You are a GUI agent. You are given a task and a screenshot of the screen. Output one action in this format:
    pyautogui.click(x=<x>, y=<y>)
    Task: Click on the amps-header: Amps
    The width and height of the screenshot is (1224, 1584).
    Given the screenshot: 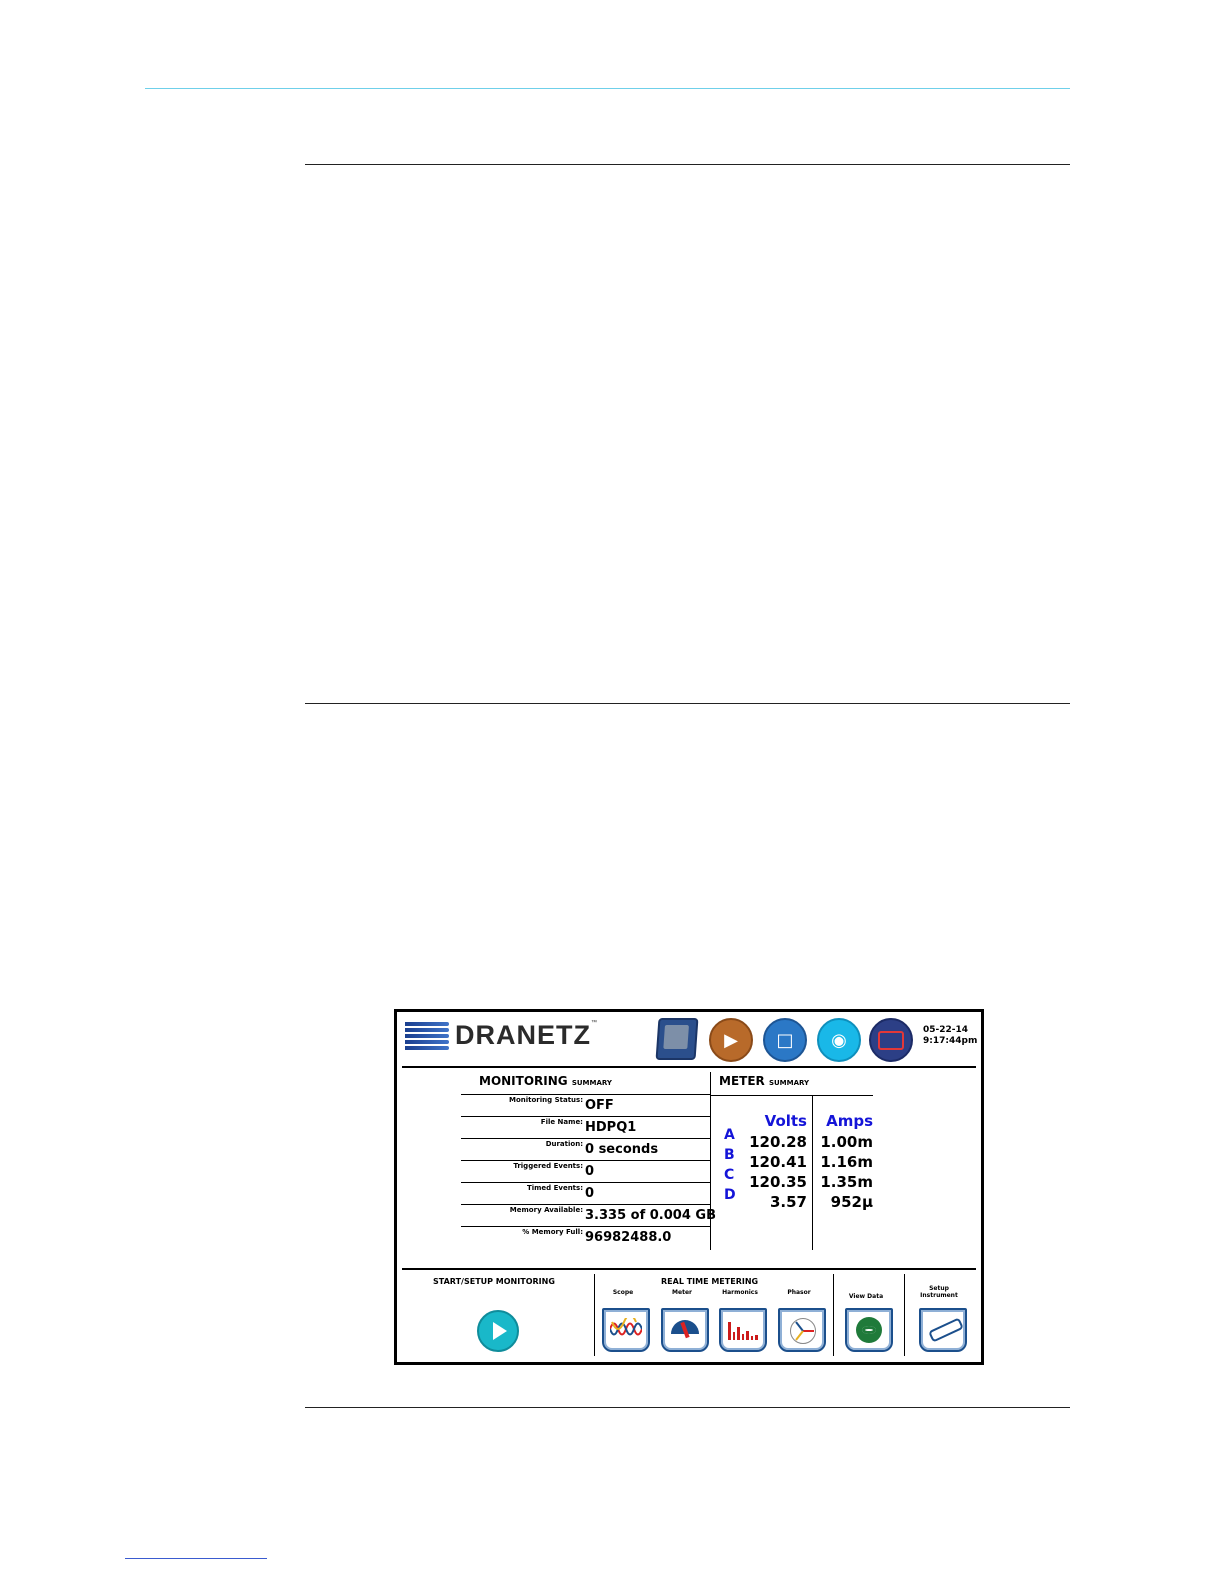 What is the action you would take?
    pyautogui.click(x=849, y=1121)
    